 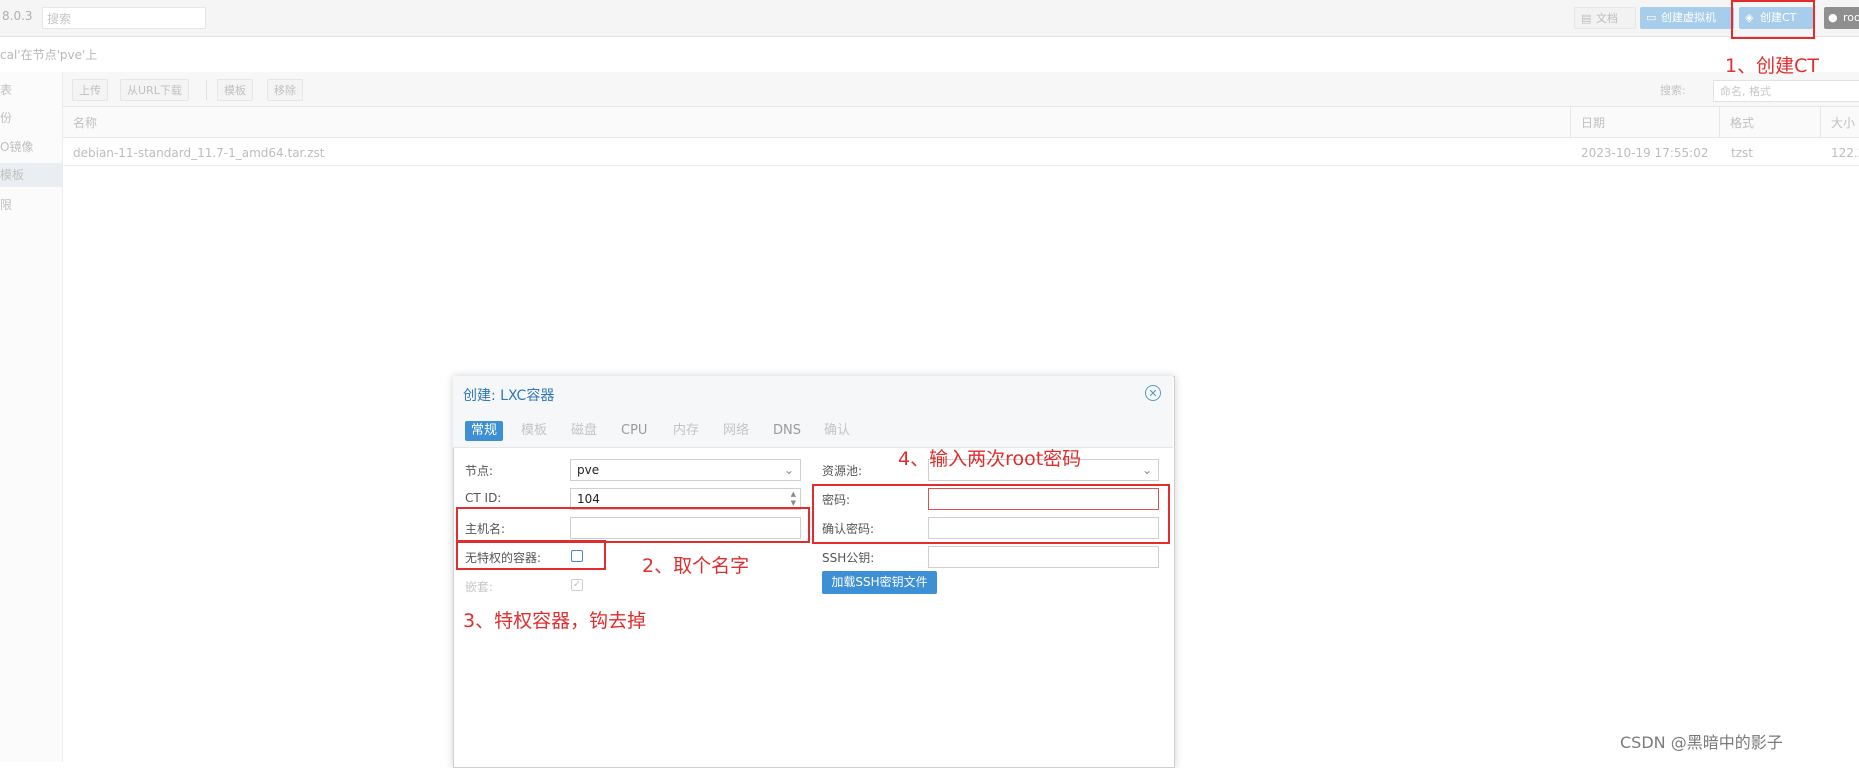 What do you see at coordinates (1851, 17) in the screenshot?
I see `user-label: roo` at bounding box center [1851, 17].